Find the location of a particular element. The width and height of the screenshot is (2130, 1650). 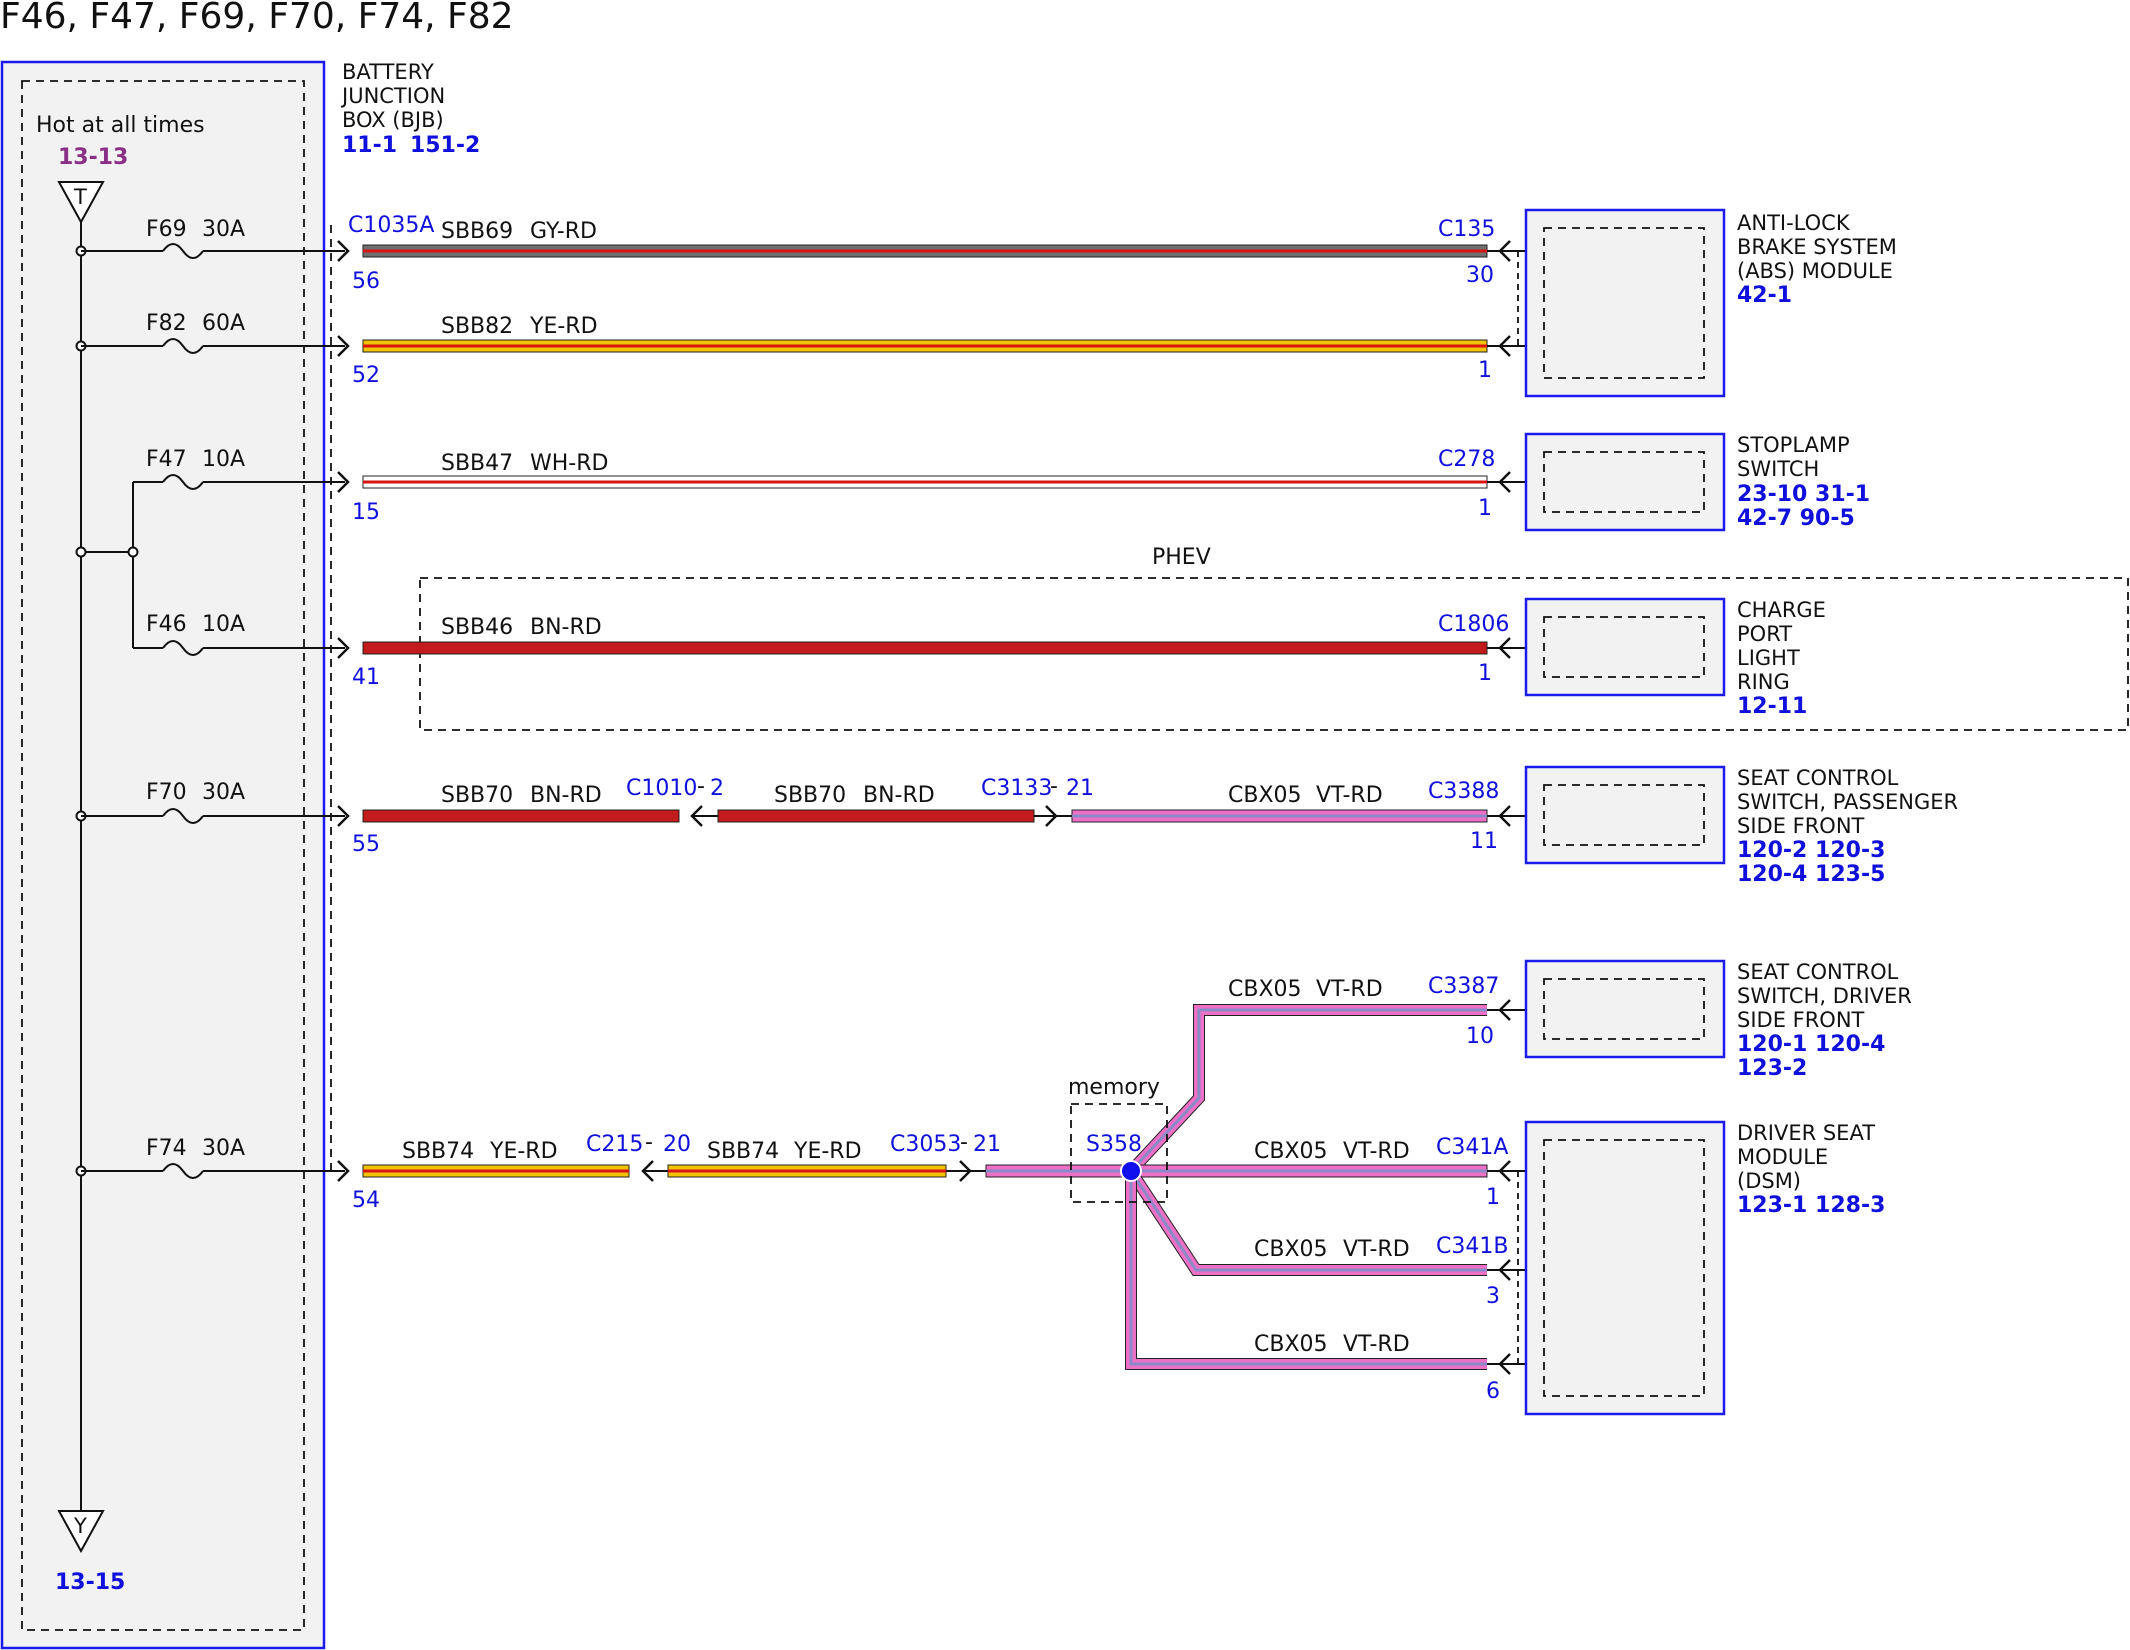

fuse-label: F46 is located at coordinates (166, 624).